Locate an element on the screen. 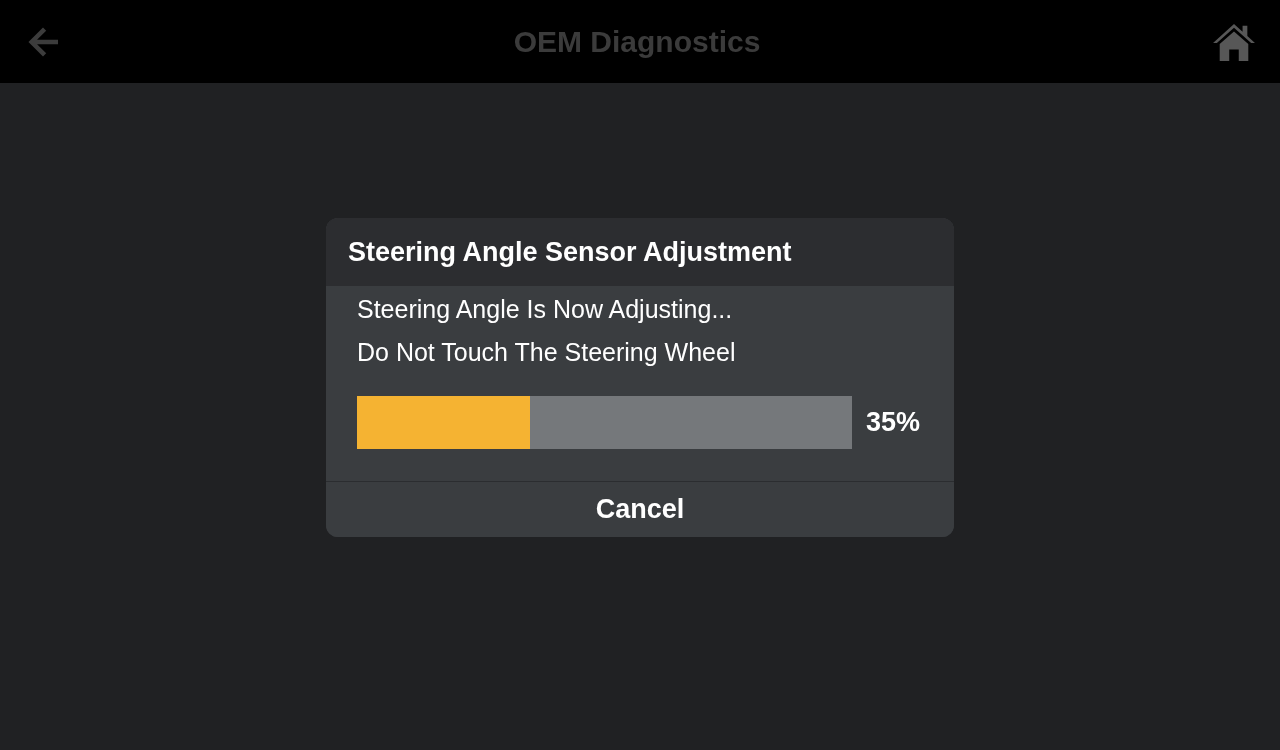 The image size is (1280, 750). progress-percent: 35% is located at coordinates (893, 423).